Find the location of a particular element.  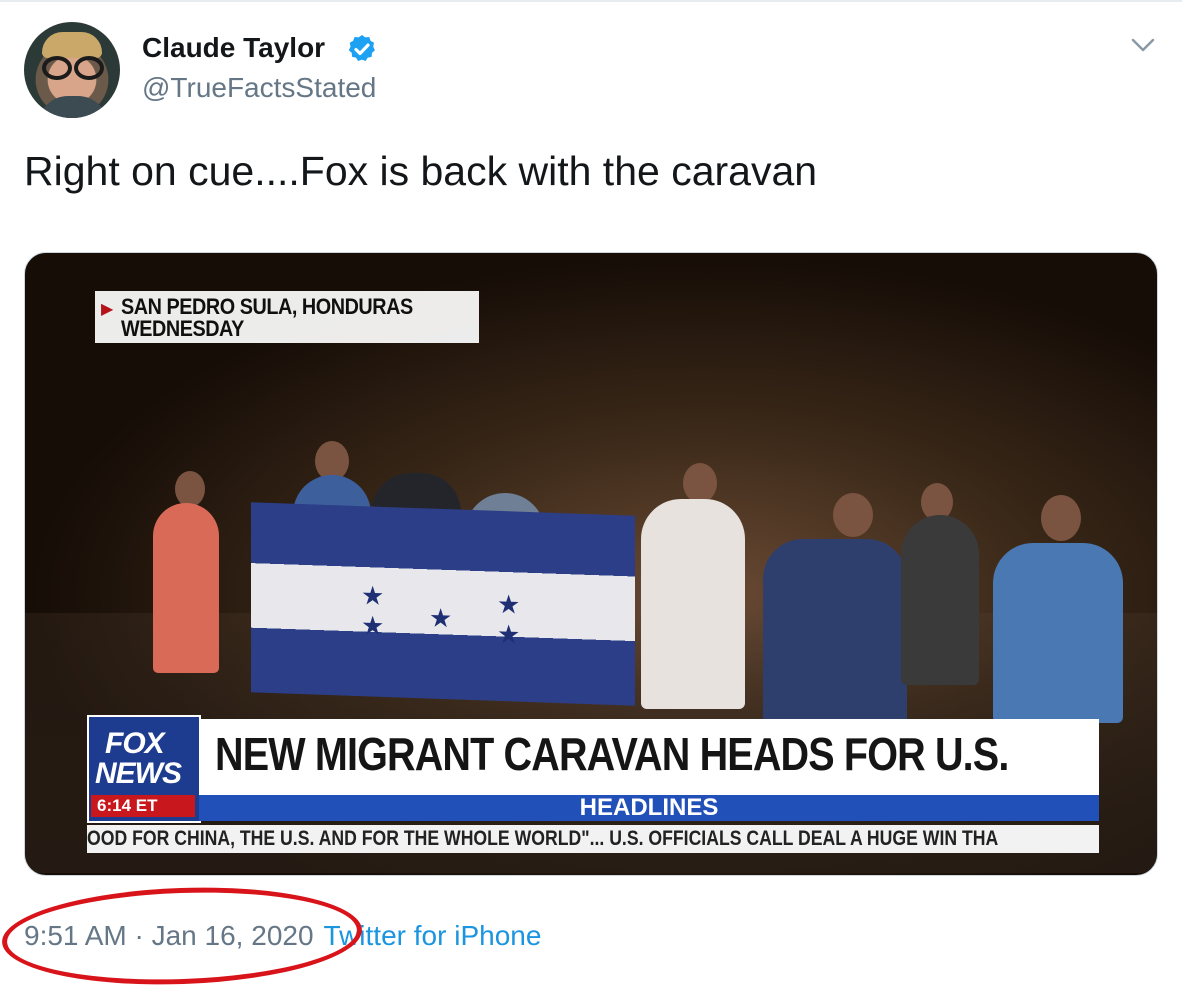

logo-text: FOX is located at coordinates (135, 743).